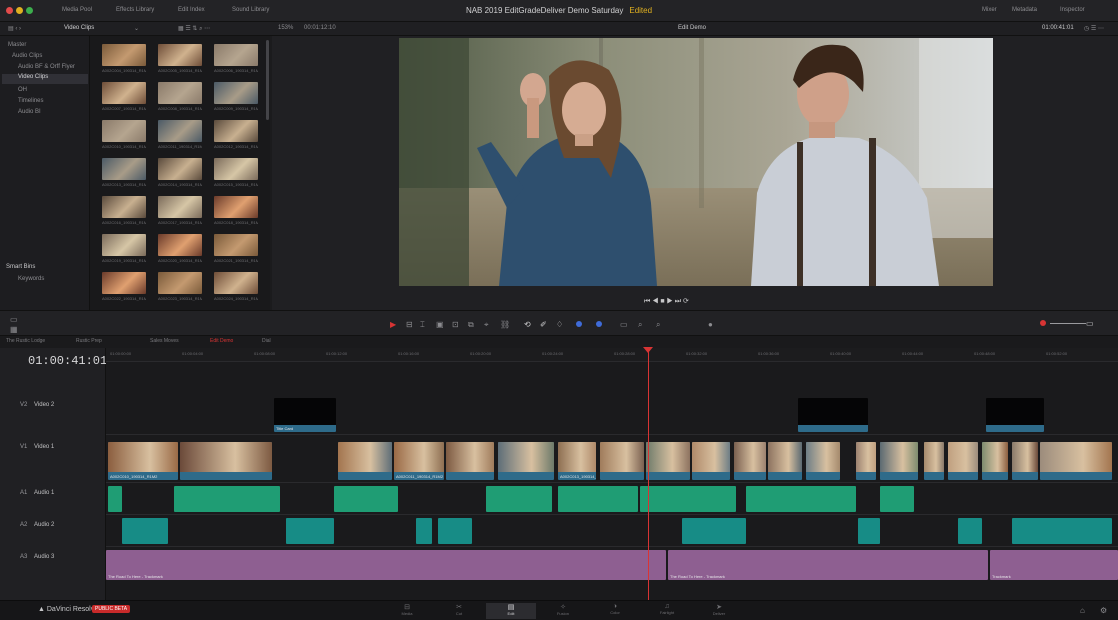 The width and height of the screenshot is (1118, 620). I want to click on zoom-slider-icon: ●, so click(710, 324).